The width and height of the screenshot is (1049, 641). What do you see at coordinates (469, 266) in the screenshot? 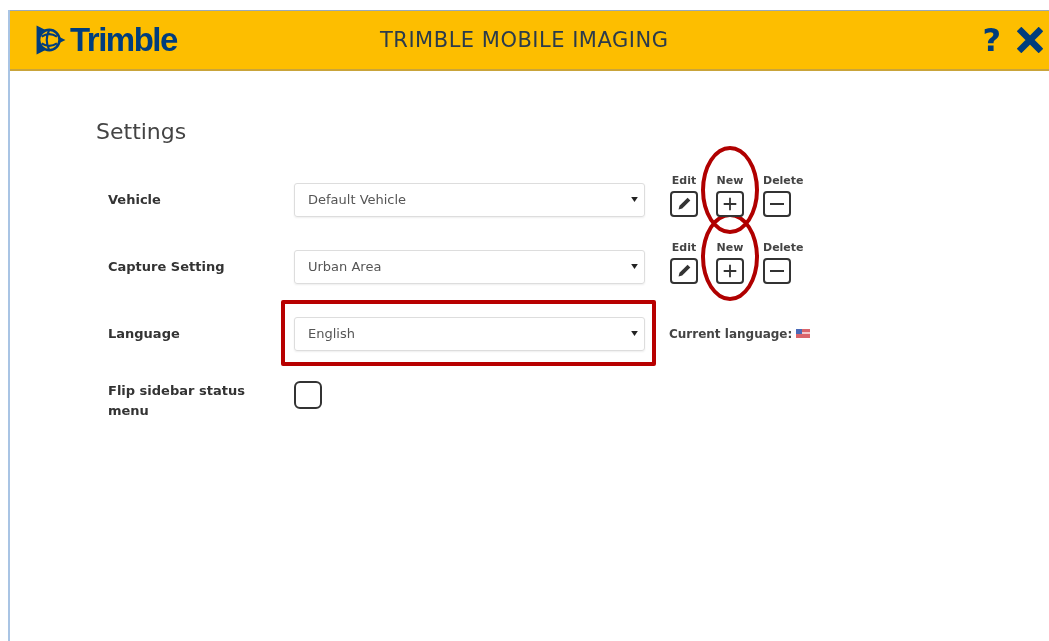
I see `dropdown: Urban Area` at bounding box center [469, 266].